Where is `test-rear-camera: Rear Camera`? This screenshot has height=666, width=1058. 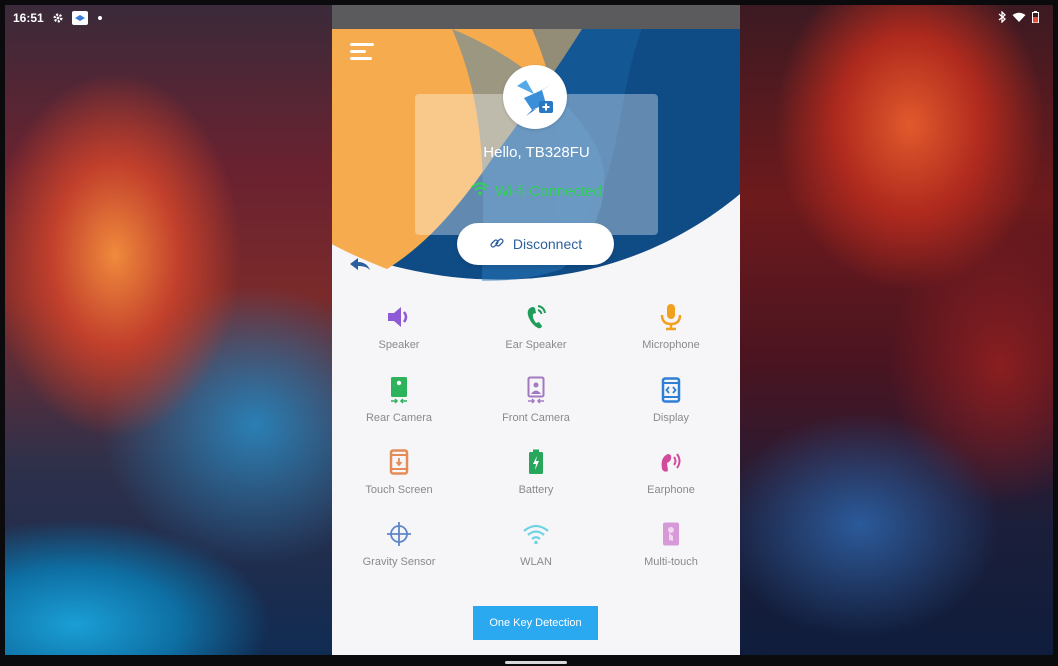 test-rear-camera: Rear Camera is located at coordinates (399, 406).